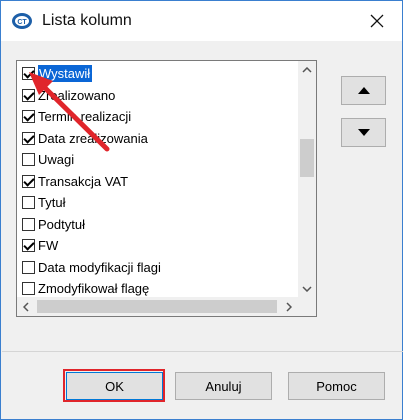  Describe the element at coordinates (61, 224) in the screenshot. I see `item-label: Podtytuł` at that location.